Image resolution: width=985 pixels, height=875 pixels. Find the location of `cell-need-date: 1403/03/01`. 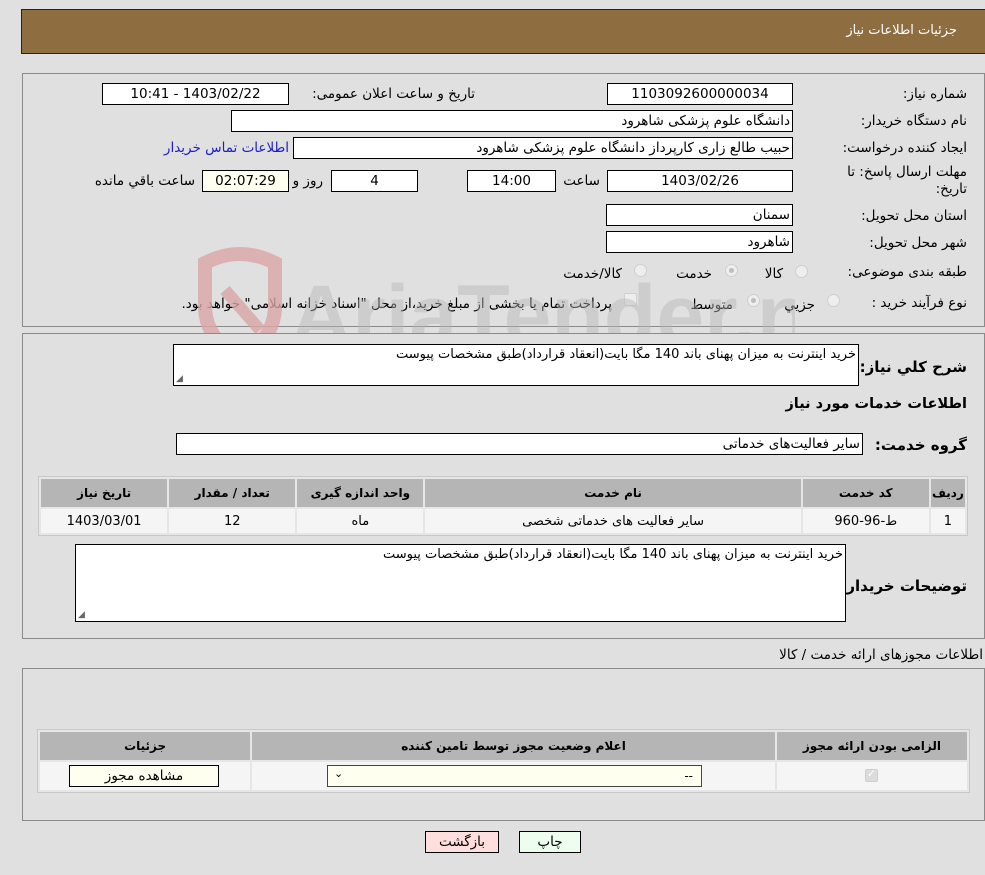

cell-need-date: 1403/03/01 is located at coordinates (104, 521).